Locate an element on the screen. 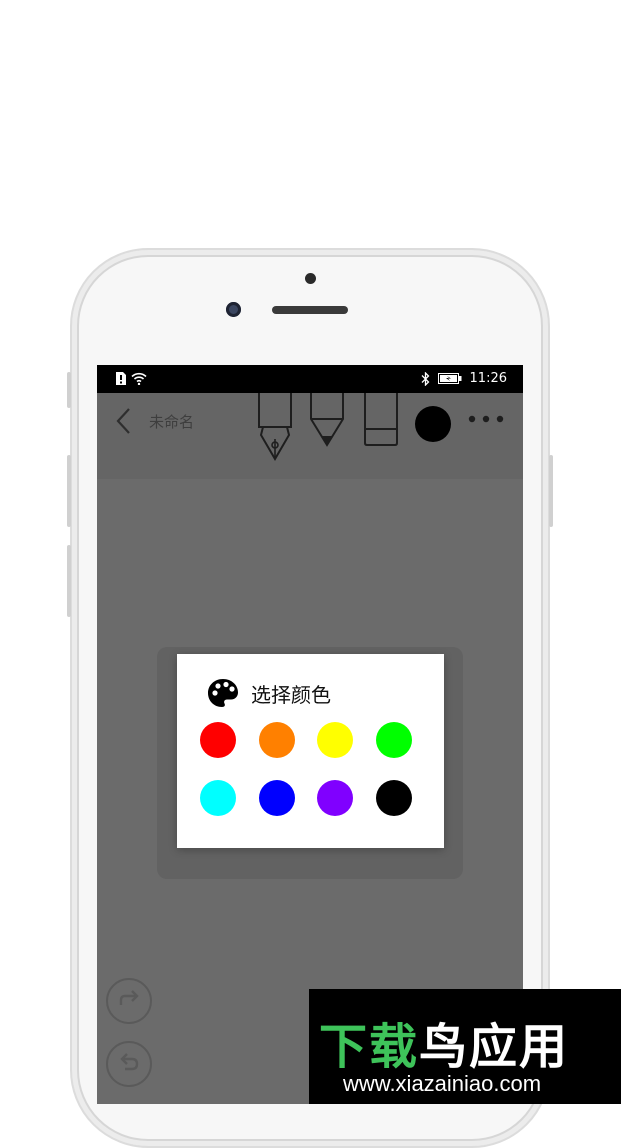 The image size is (621, 1148). status-time: 11:26 is located at coordinates (488, 378).